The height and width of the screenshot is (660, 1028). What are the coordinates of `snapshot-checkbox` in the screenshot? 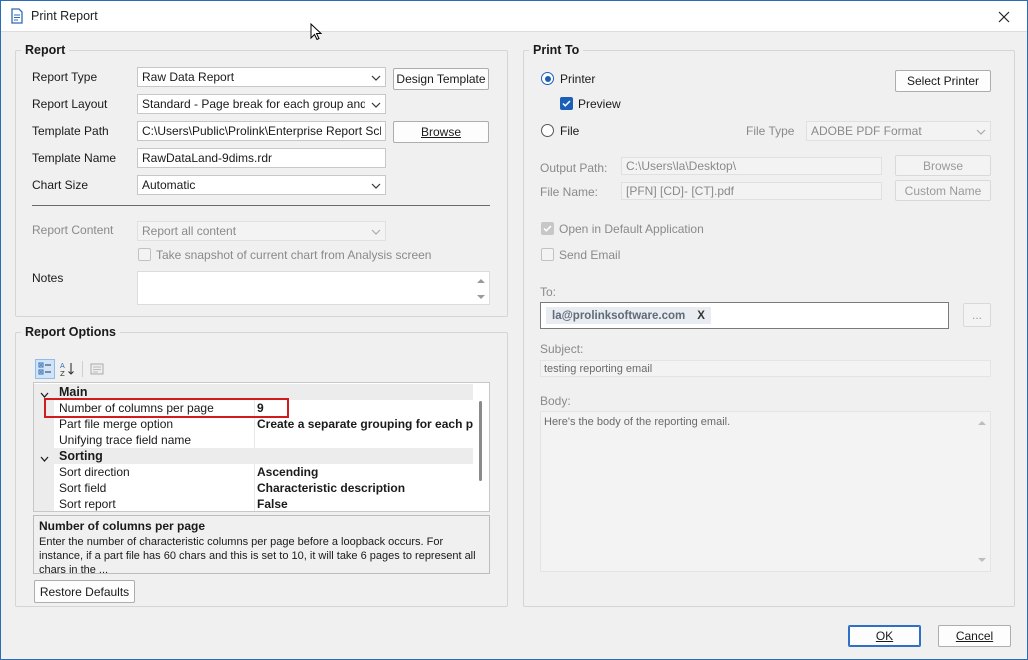 It's located at (144, 254).